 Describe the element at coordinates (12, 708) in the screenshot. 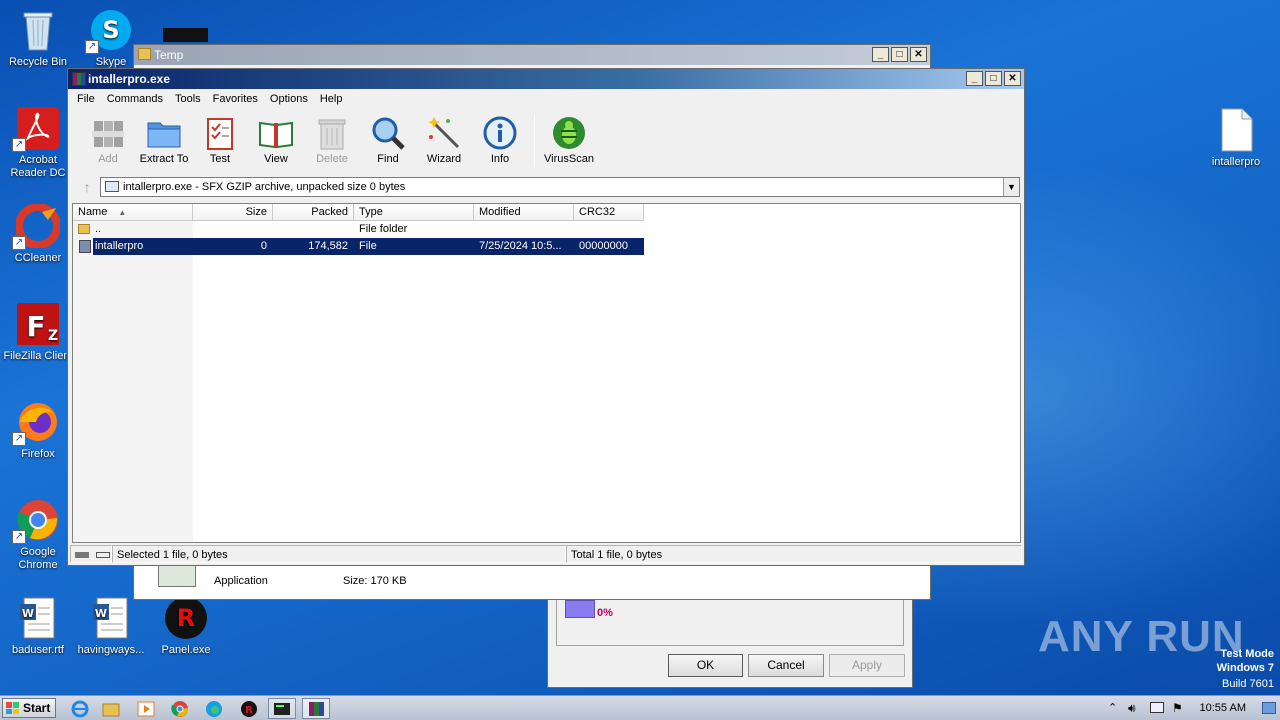

I see `windows-logo-icon` at that location.